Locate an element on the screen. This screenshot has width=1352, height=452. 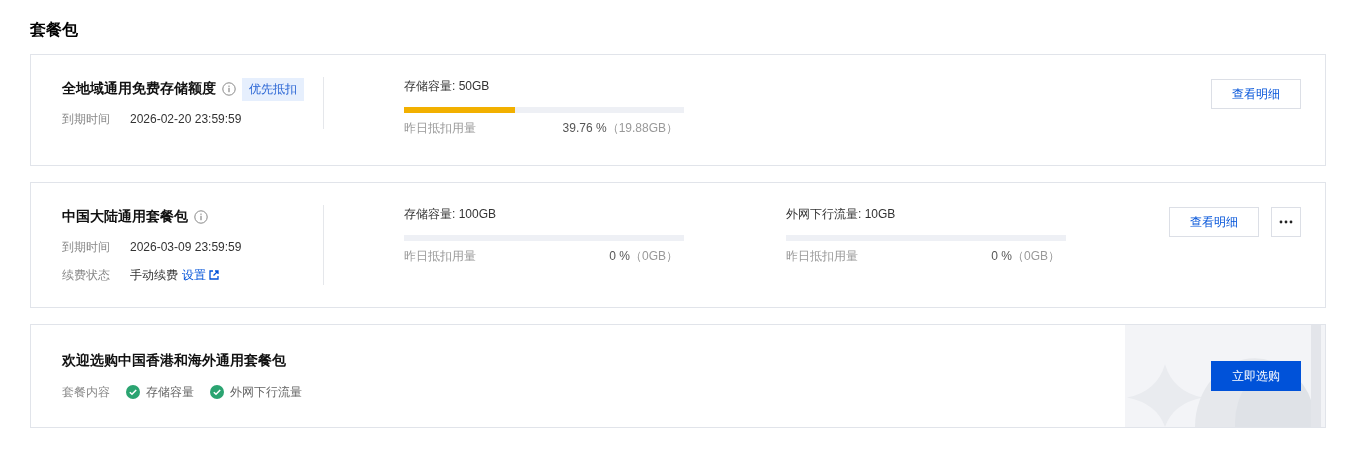
usage-percent: 39.76 % is located at coordinates (584, 128).